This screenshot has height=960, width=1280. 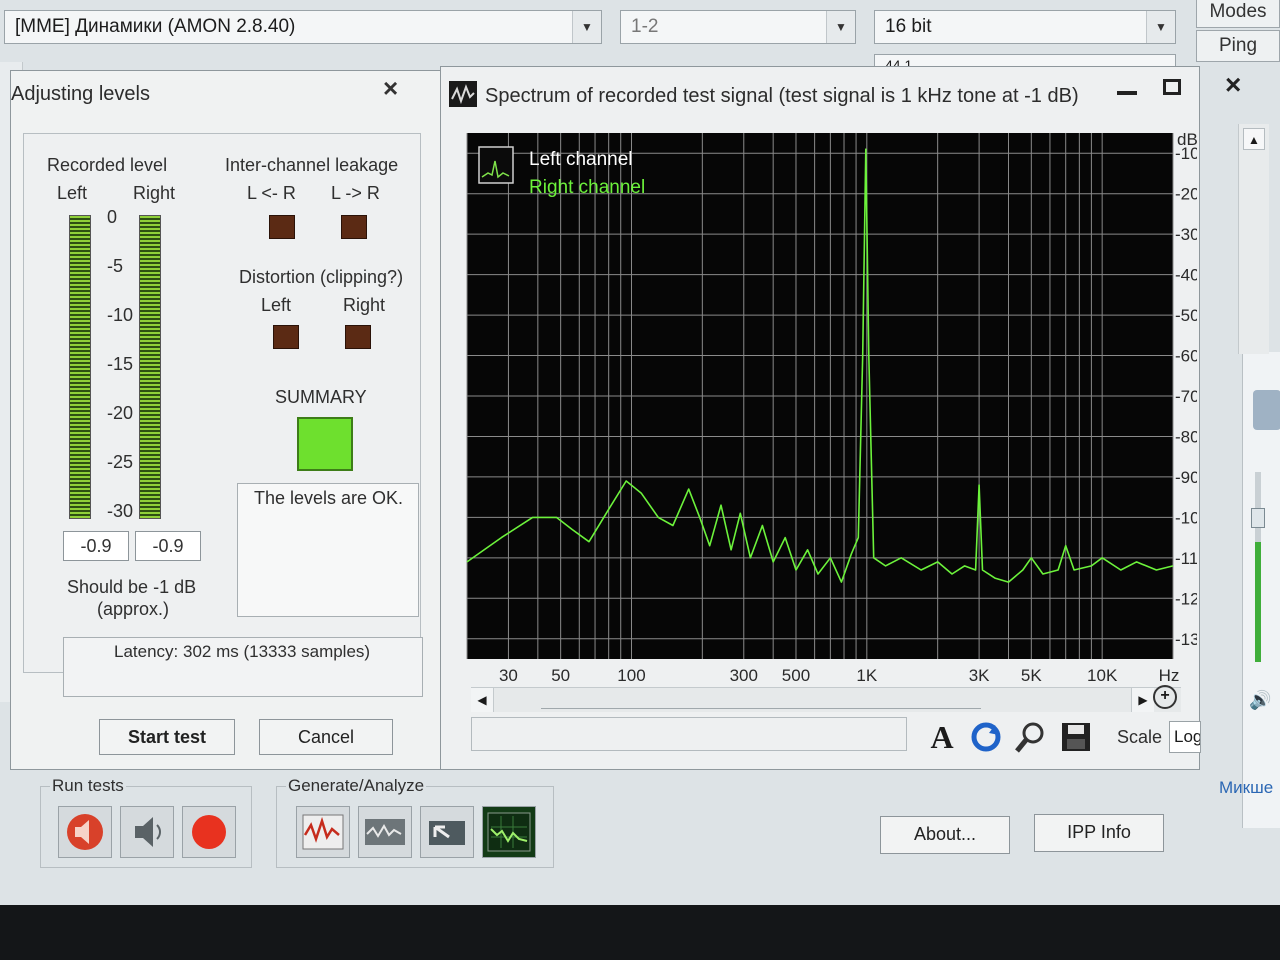 What do you see at coordinates (1186, 639) in the screenshot?
I see `y-tick-label: -13(` at bounding box center [1186, 639].